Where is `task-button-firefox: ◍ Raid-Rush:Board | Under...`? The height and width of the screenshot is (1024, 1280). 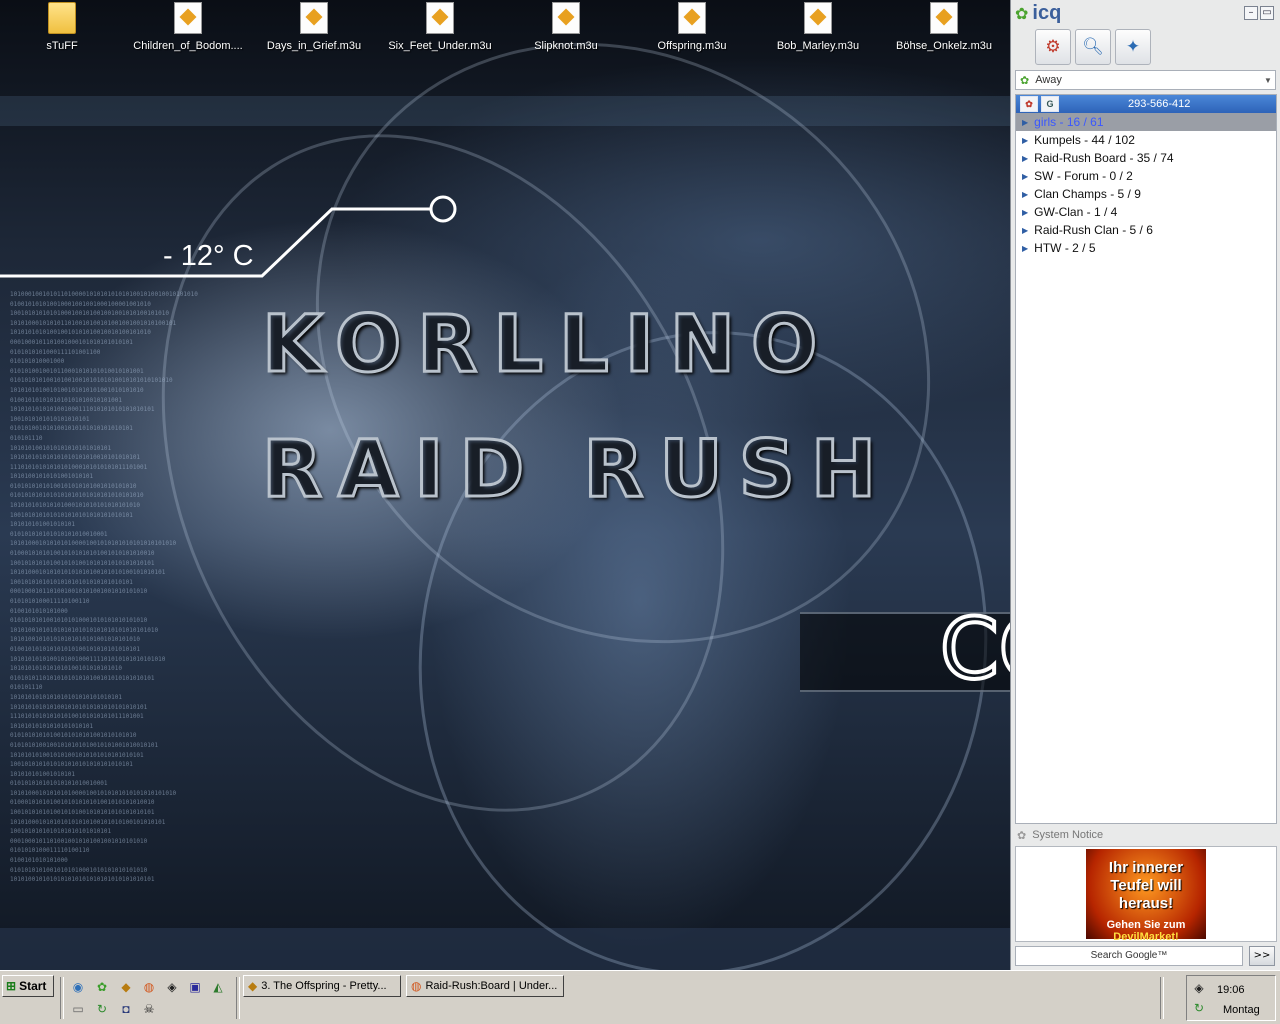
task-button-firefox: ◍ Raid-Rush:Board | Under... is located at coordinates (485, 986).